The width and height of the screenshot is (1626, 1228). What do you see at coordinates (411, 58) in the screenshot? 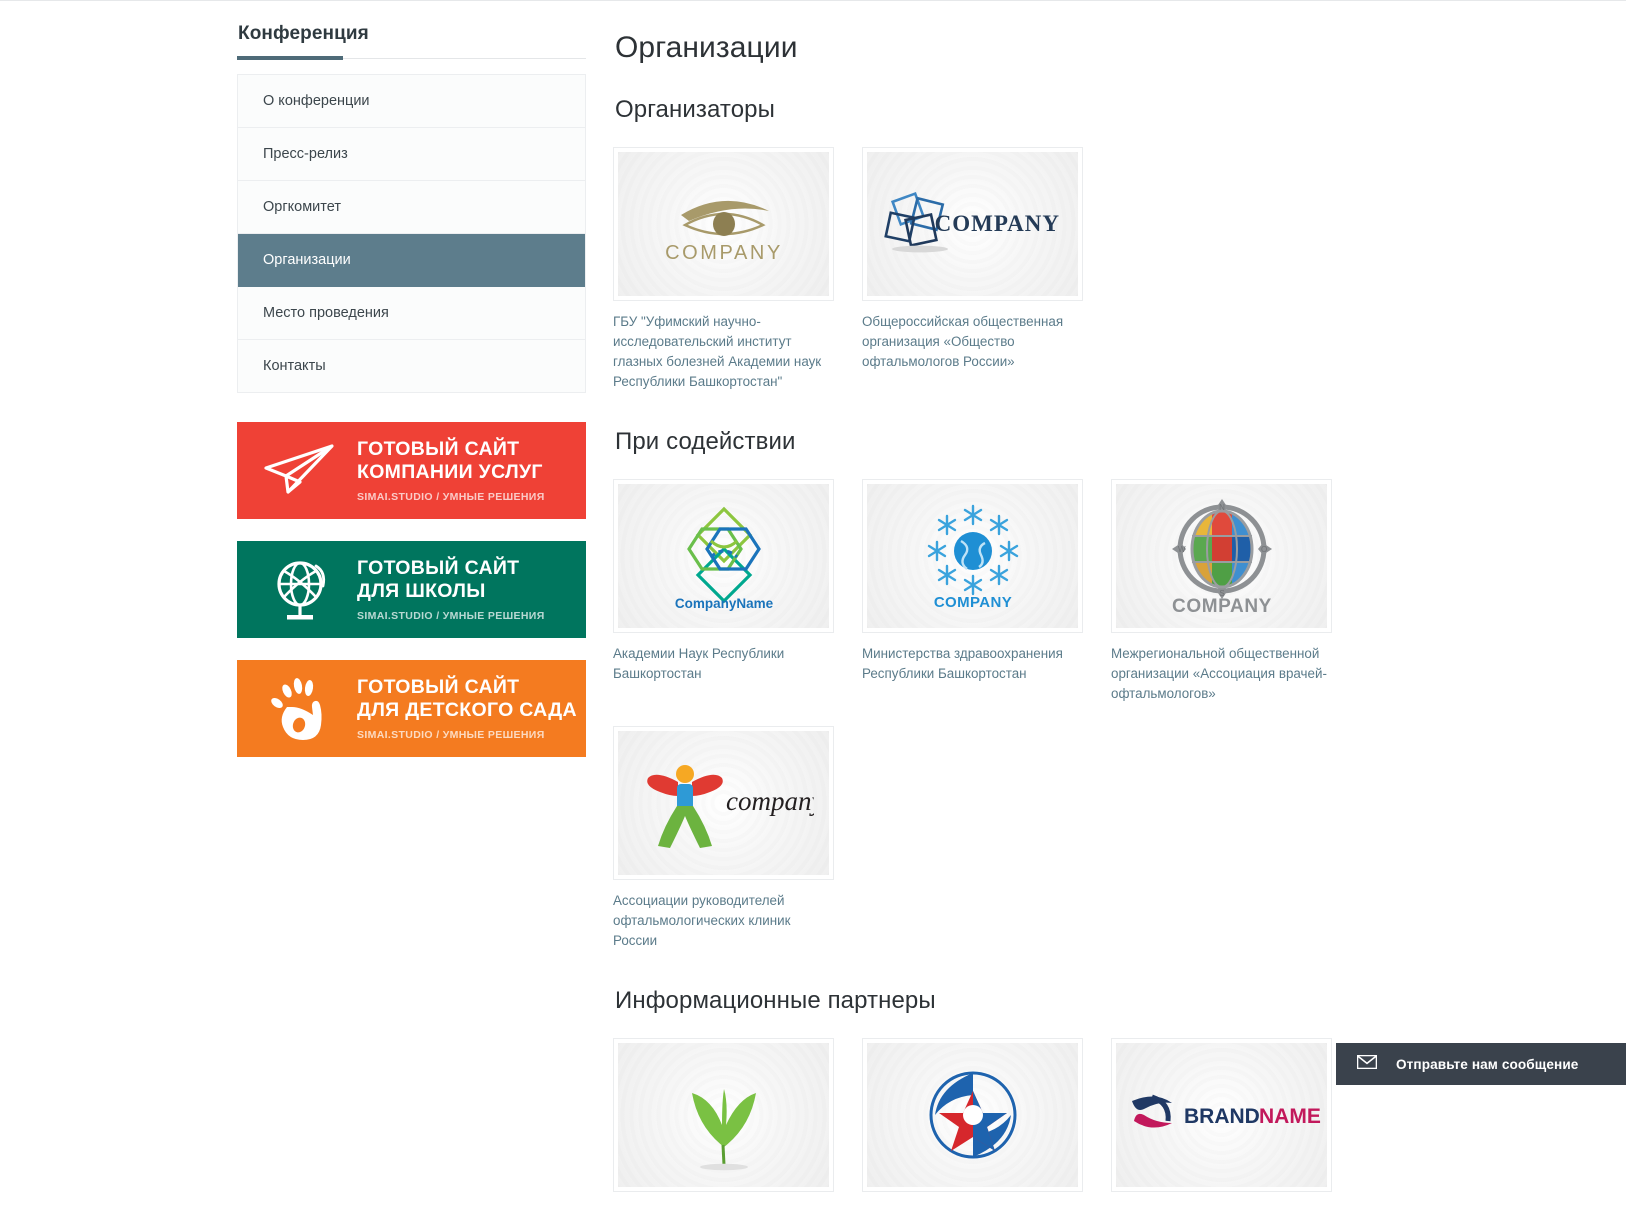
I see `sidebar-title-underline` at bounding box center [411, 58].